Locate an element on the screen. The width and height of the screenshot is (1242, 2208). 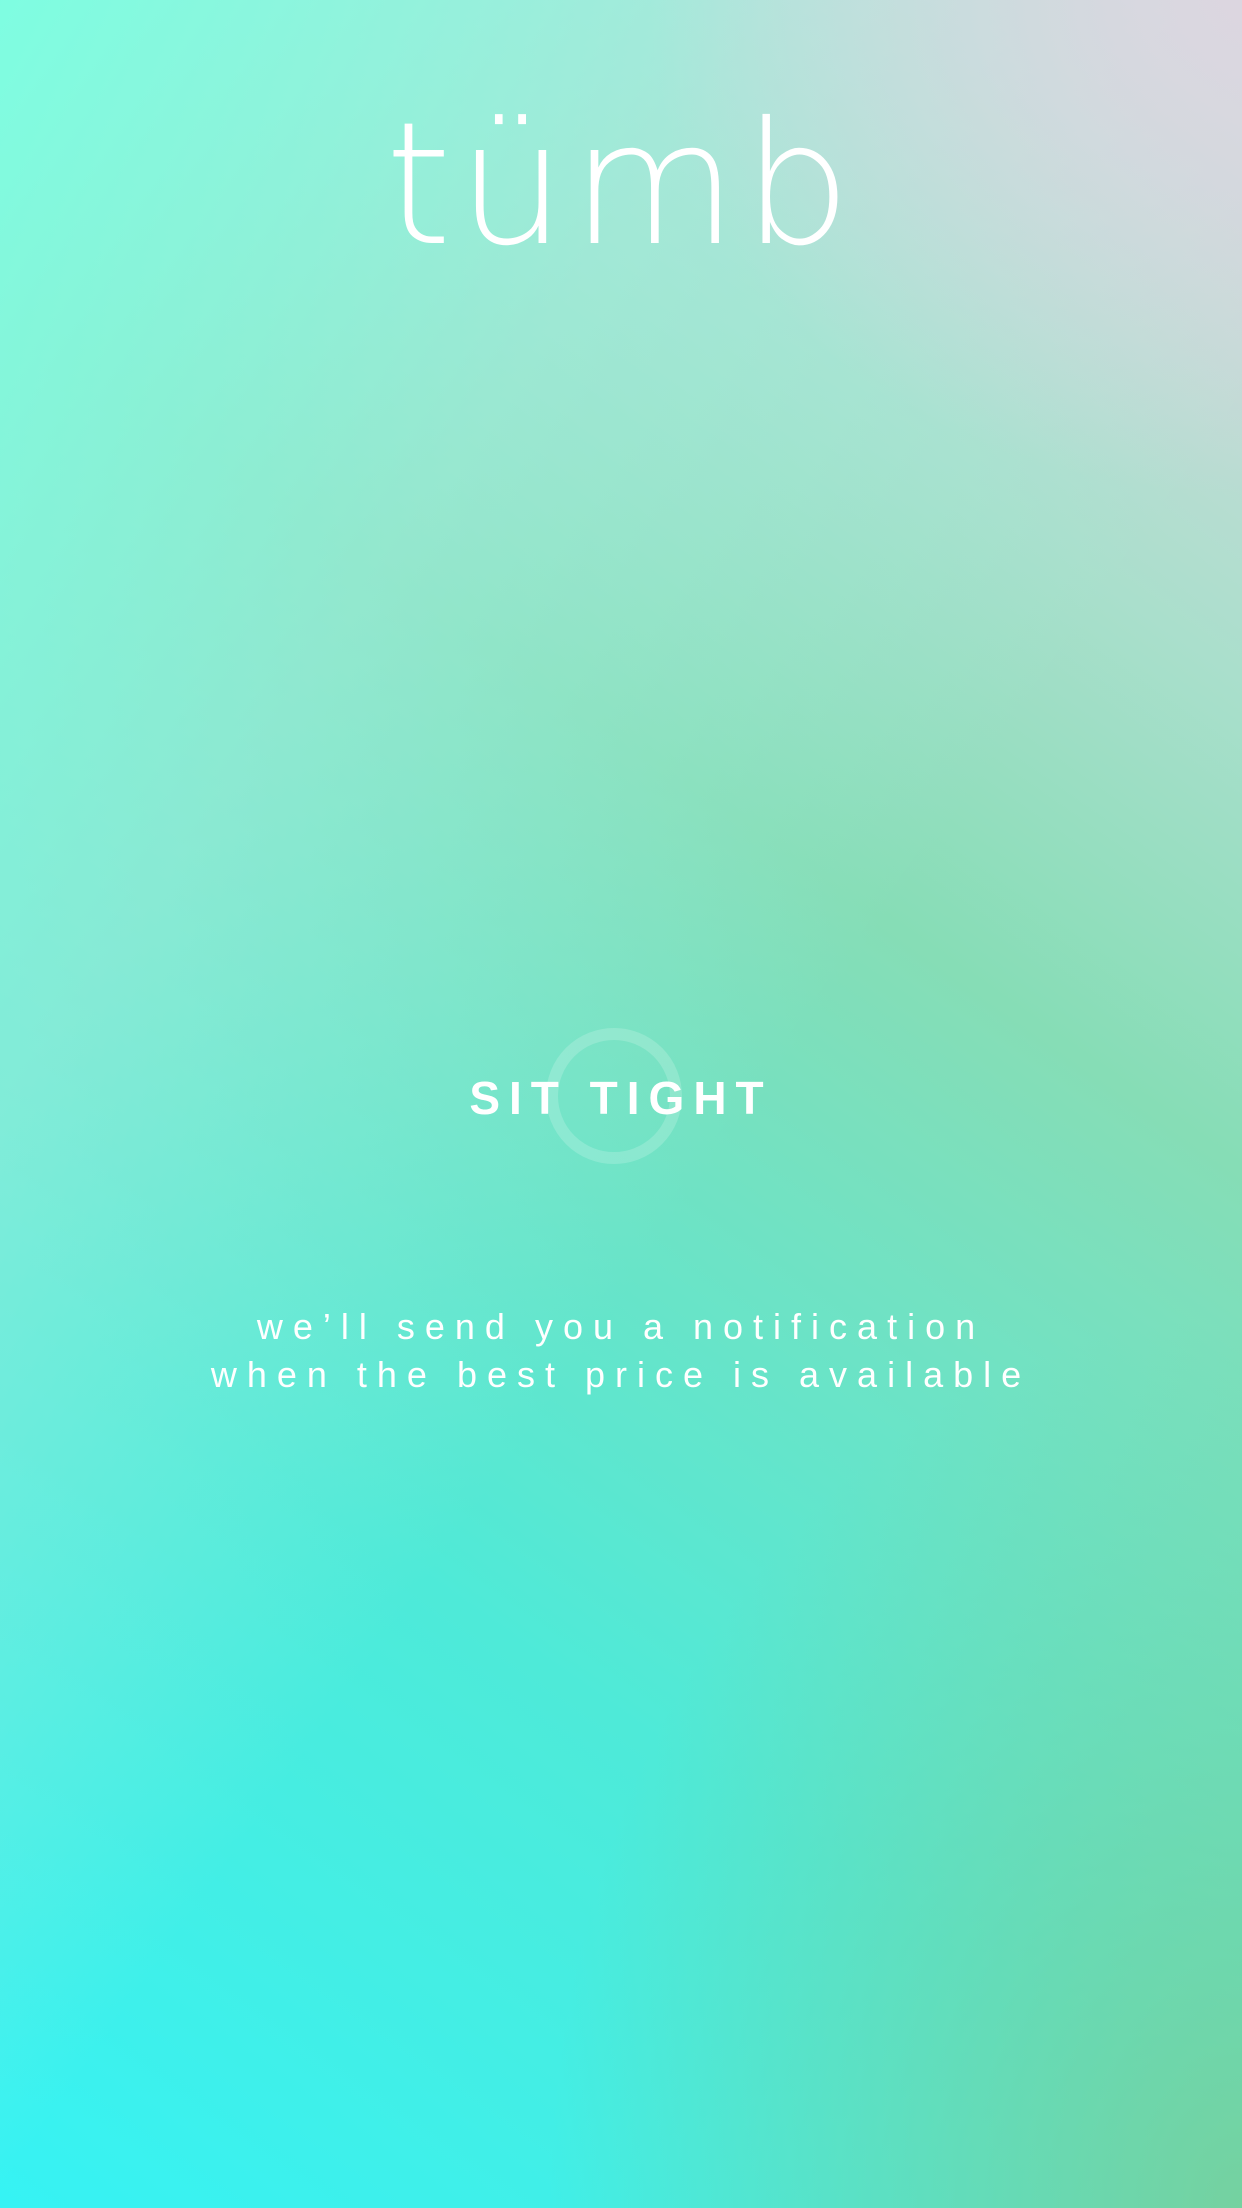
status-message-line-1: we’ll send you a notification is located at coordinates (621, 1326).